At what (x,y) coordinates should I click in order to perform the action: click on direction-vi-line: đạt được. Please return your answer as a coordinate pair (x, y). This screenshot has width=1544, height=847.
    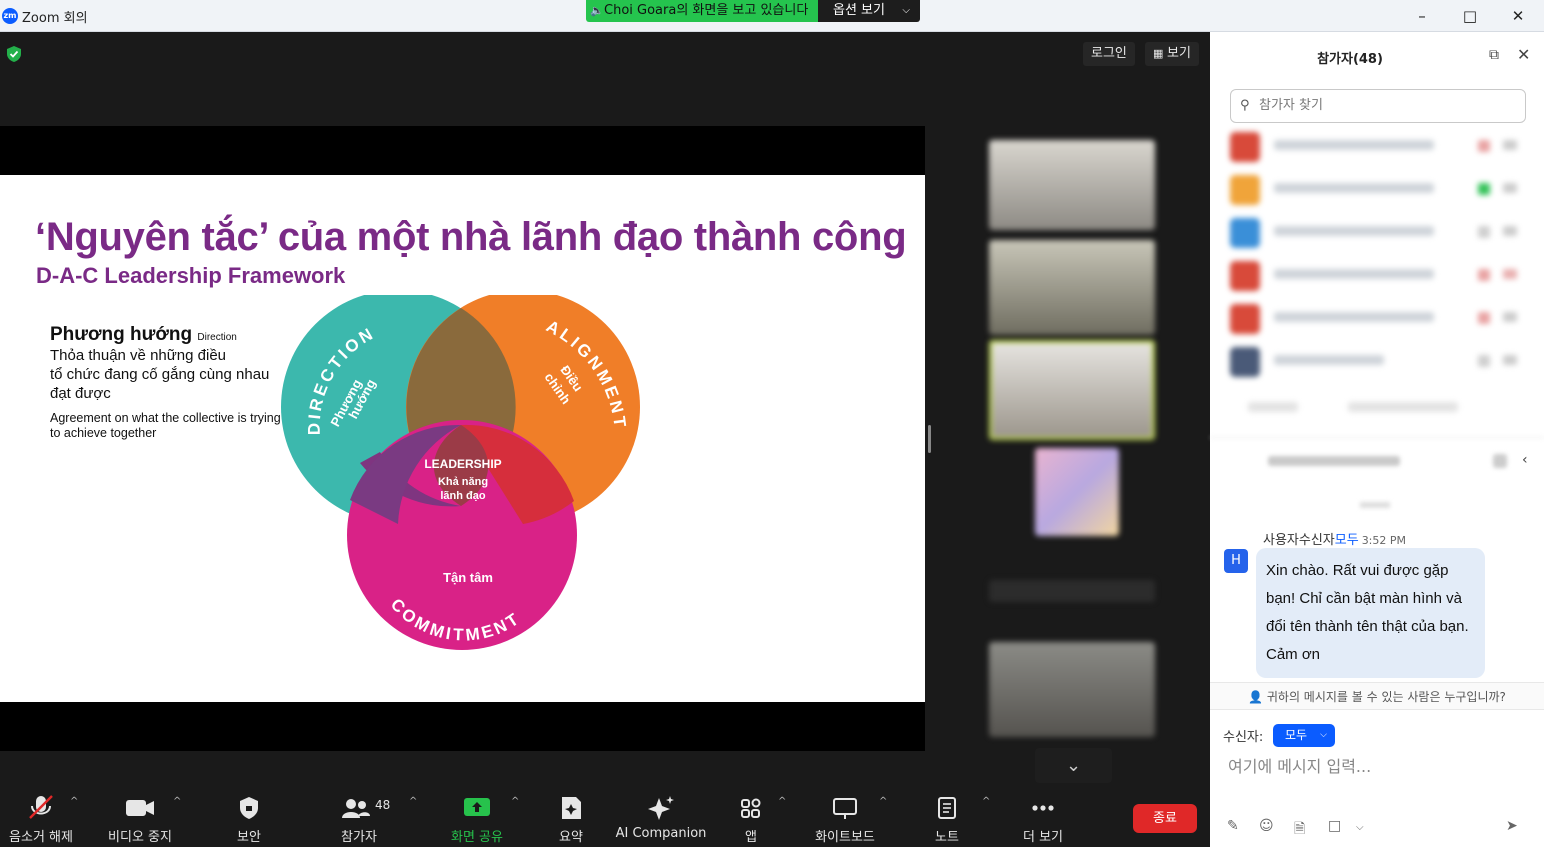
    Looking at the image, I should click on (80, 393).